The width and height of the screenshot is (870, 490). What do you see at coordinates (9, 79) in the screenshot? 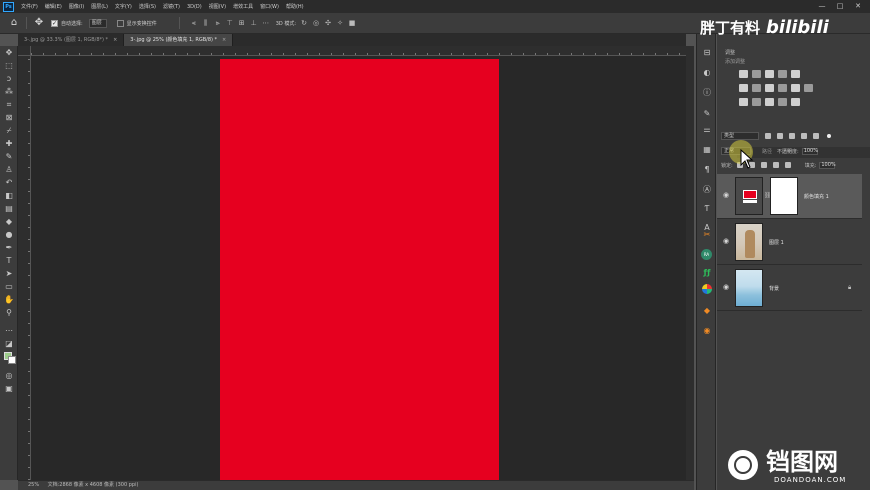
I see `lasso-tool-icon: ↄ` at bounding box center [9, 79].